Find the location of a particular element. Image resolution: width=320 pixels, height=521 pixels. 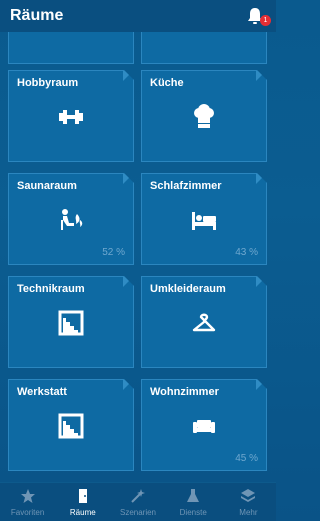

nav-label: Räume is located at coordinates (82, 512).